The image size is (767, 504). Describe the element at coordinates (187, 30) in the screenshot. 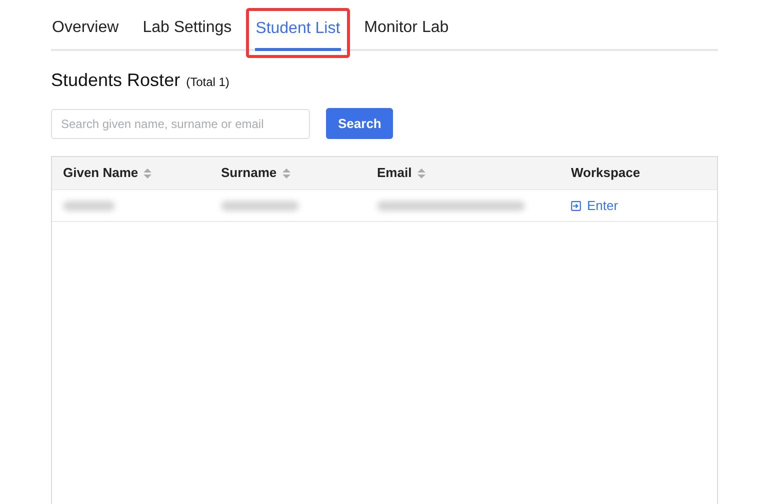

I see `tab: Lab Settings` at that location.